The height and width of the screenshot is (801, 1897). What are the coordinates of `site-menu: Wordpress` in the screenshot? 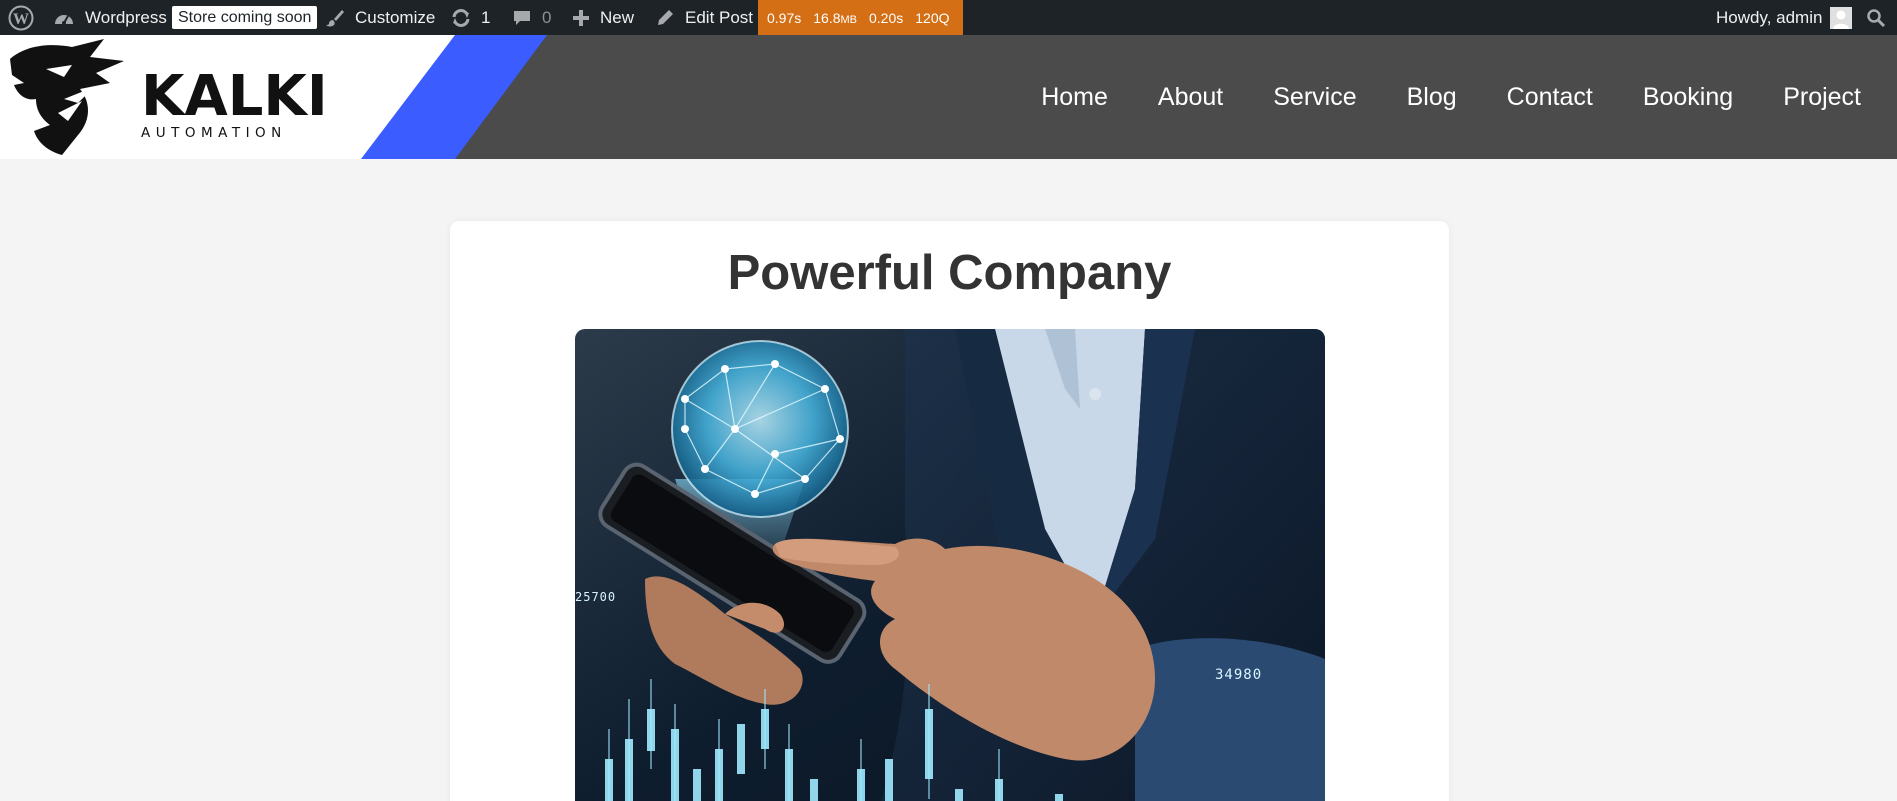 It's located at (110, 17).